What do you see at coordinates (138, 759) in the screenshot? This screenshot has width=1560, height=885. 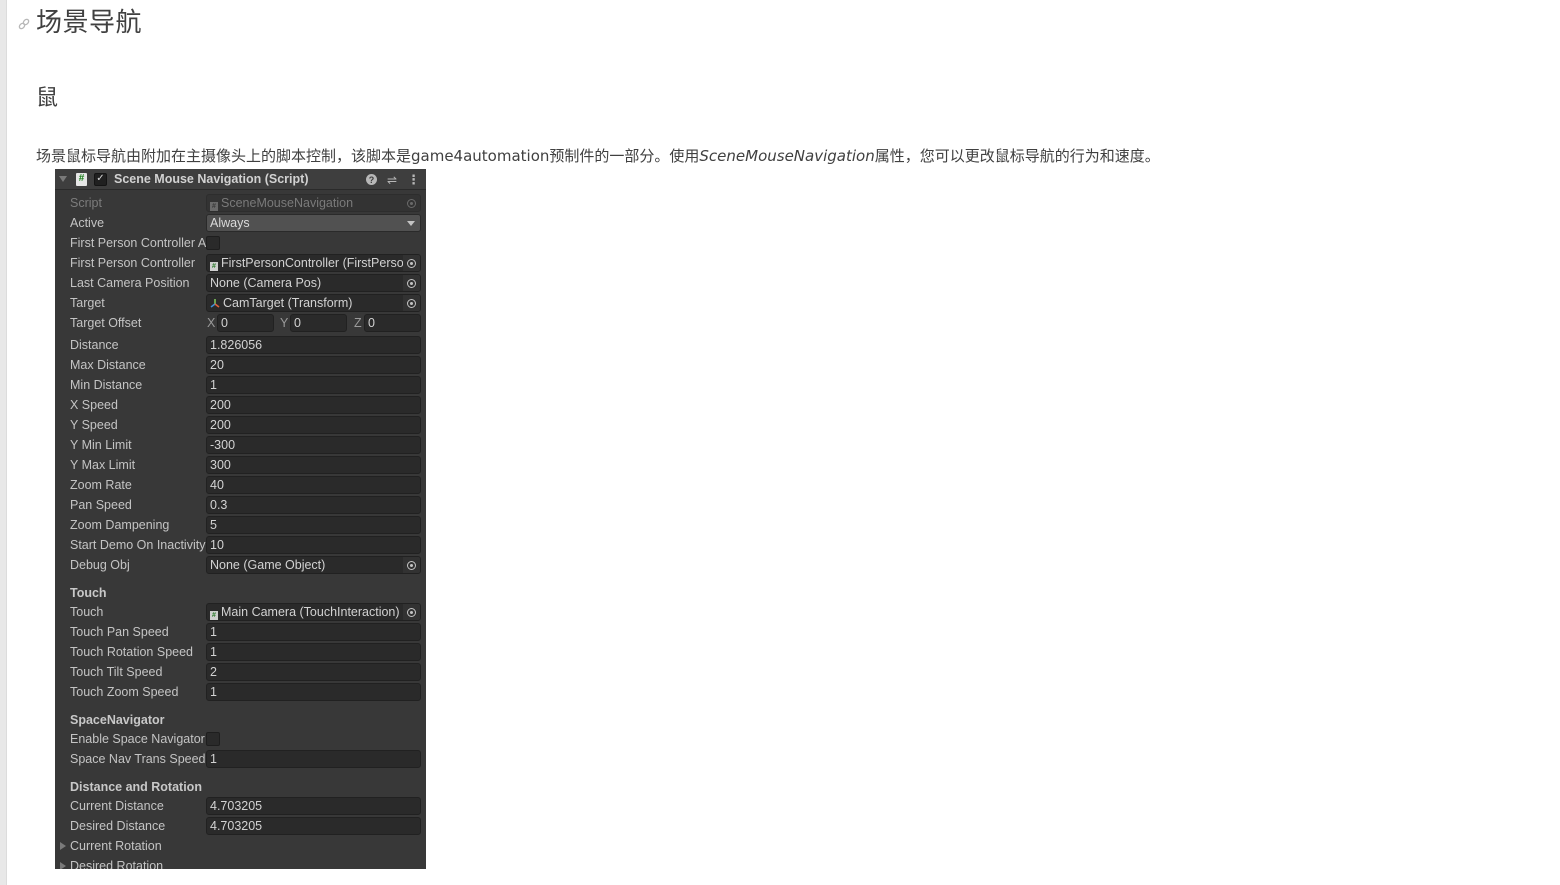 I see `field-label: Space Nav Trans Speed` at bounding box center [138, 759].